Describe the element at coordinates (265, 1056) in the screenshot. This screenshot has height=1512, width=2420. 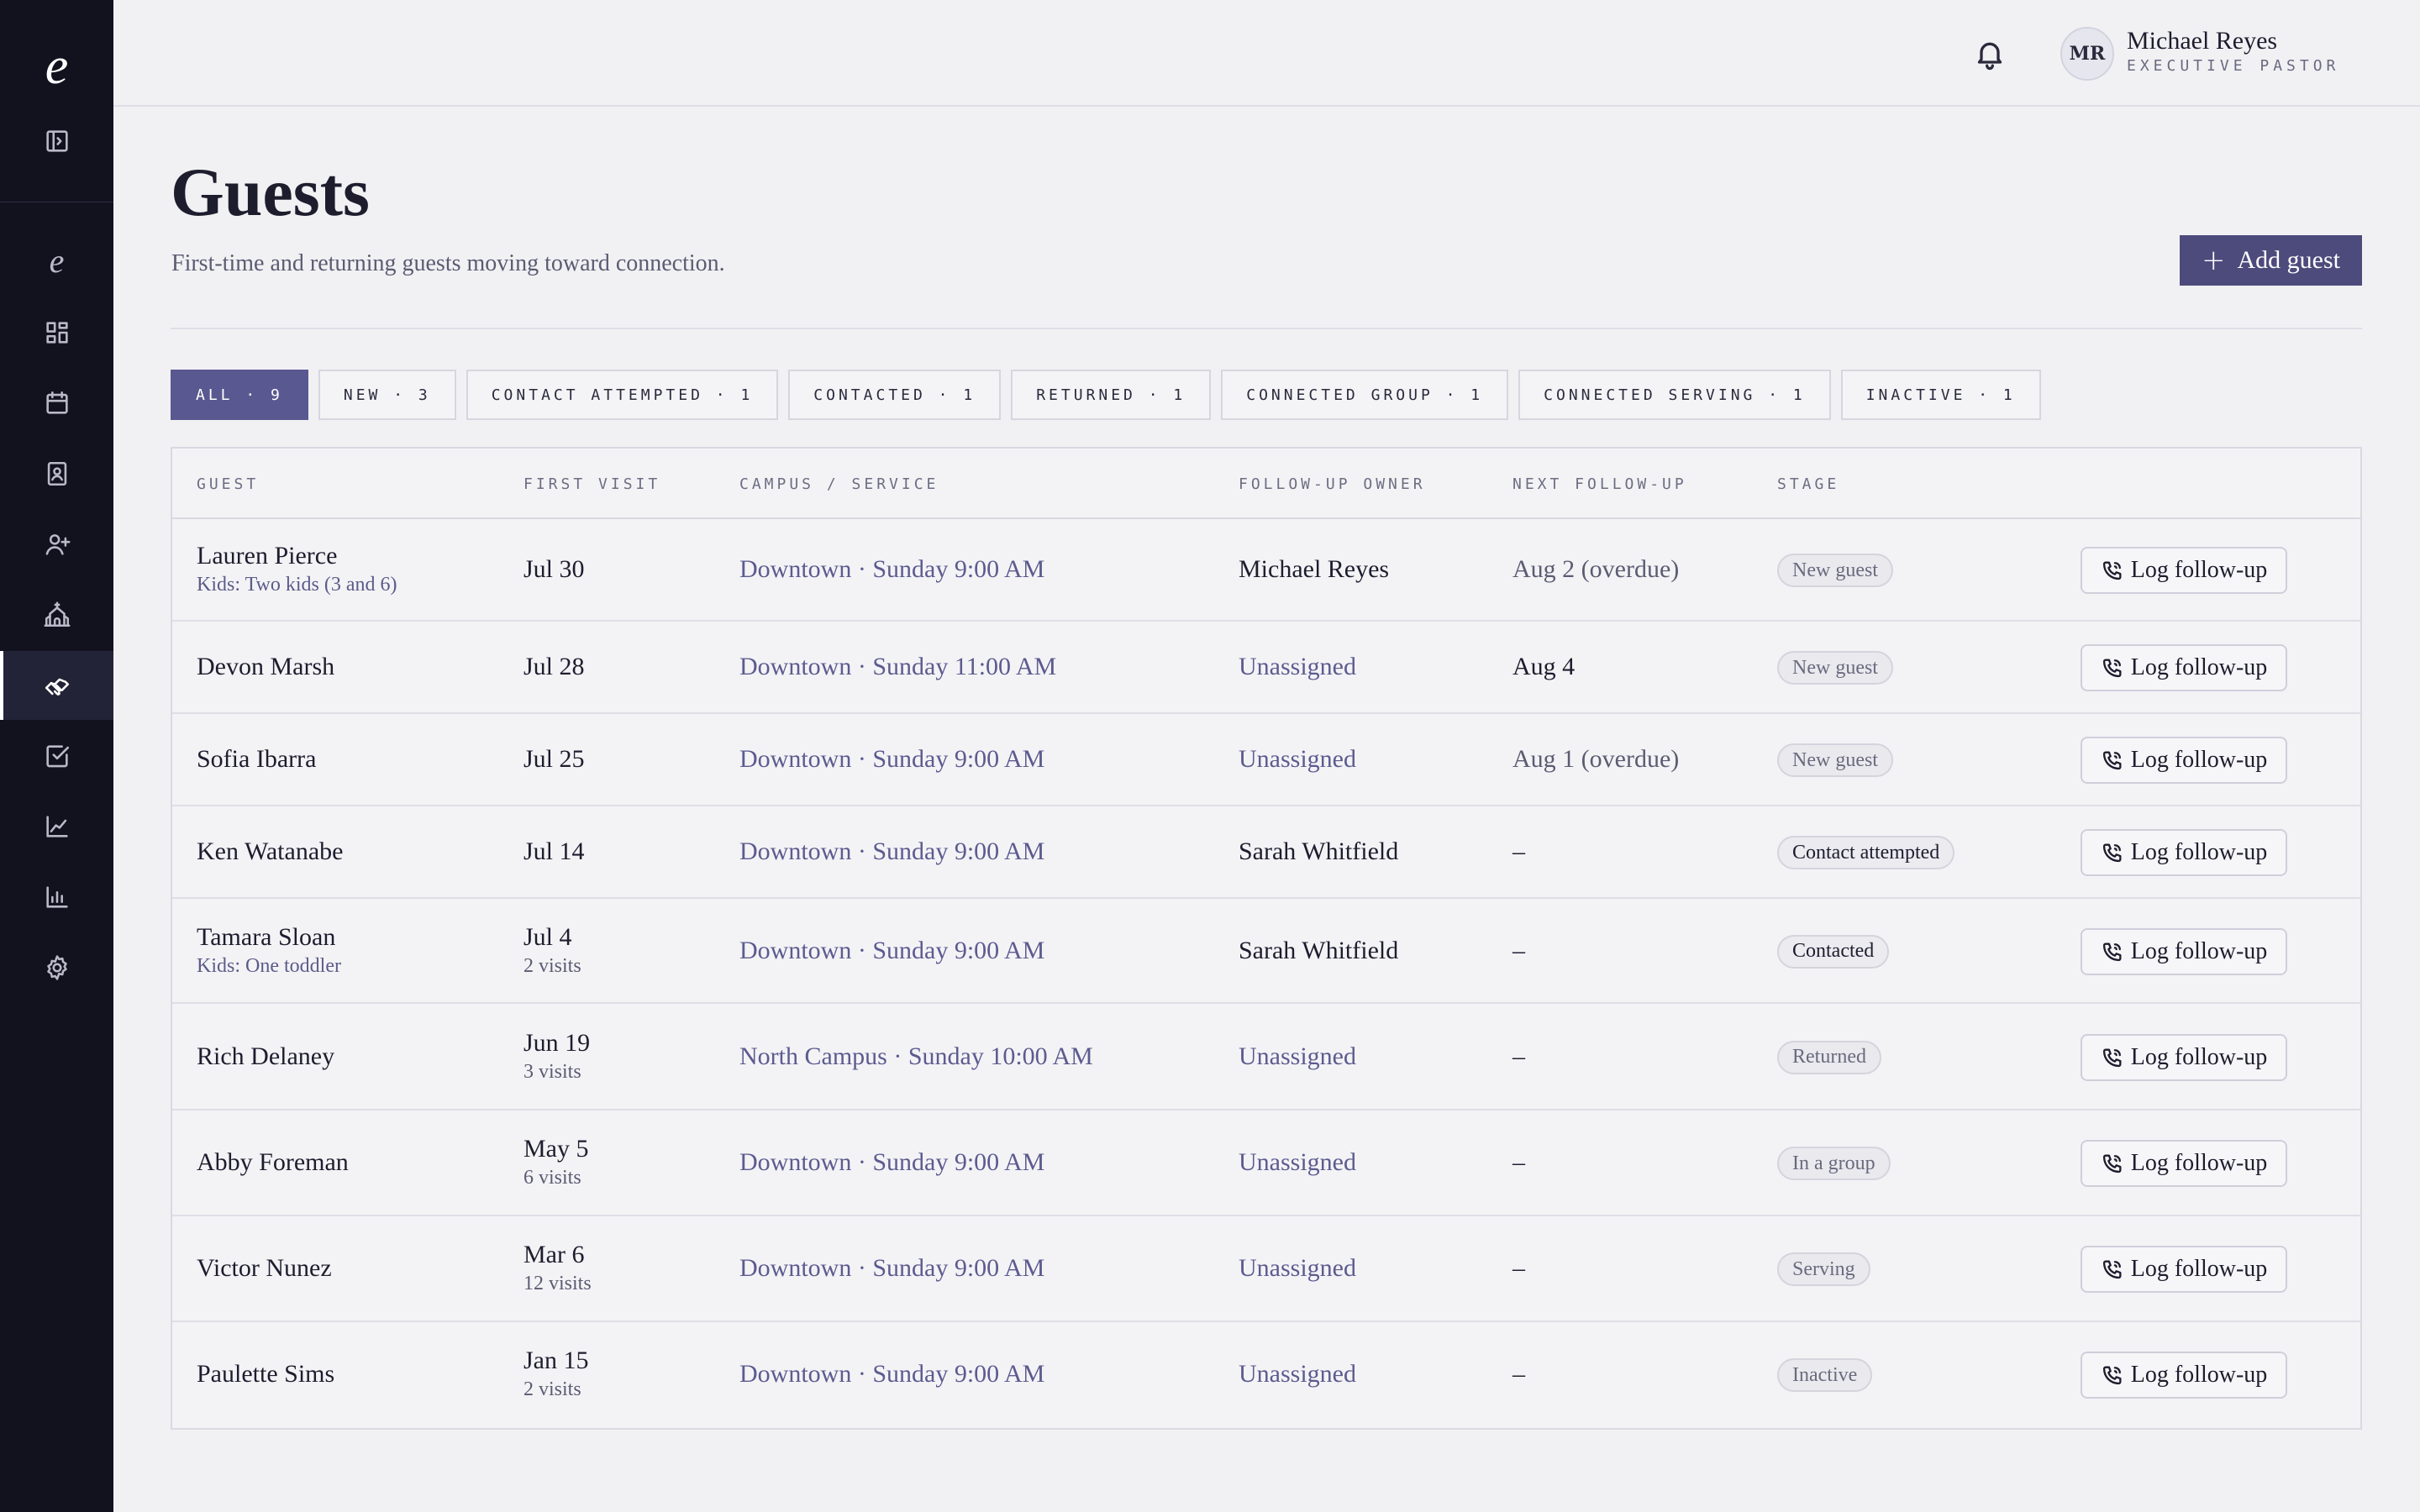
I see `guest-name: Rich Delaney` at that location.